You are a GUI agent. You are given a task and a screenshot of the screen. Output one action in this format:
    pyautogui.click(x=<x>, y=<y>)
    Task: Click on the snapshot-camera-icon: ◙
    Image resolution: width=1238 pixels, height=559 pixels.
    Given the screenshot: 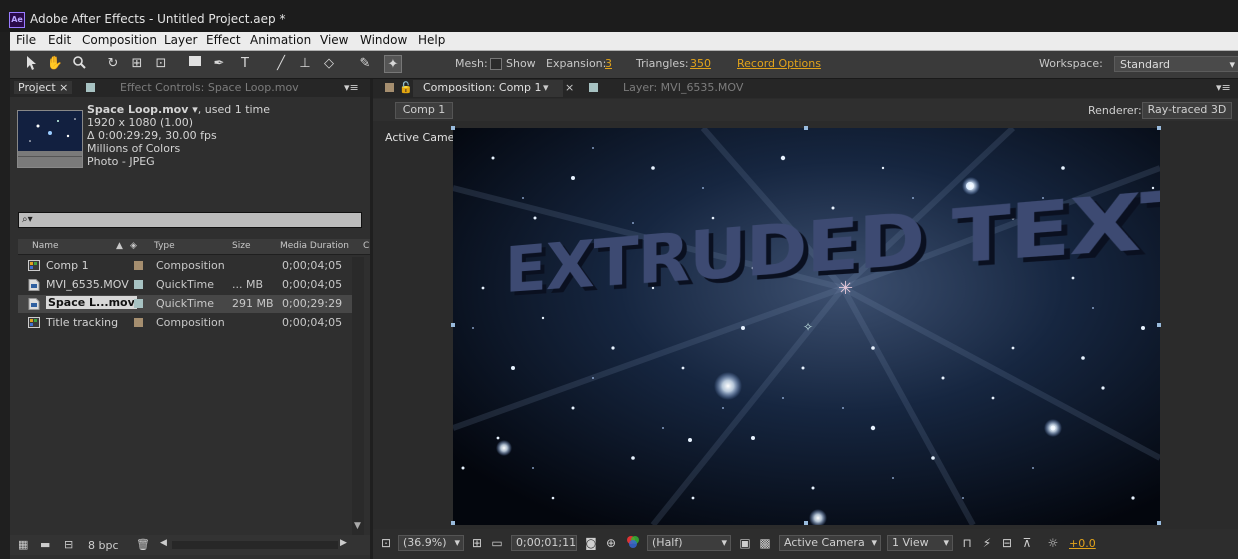 What is the action you would take?
    pyautogui.click(x=591, y=543)
    